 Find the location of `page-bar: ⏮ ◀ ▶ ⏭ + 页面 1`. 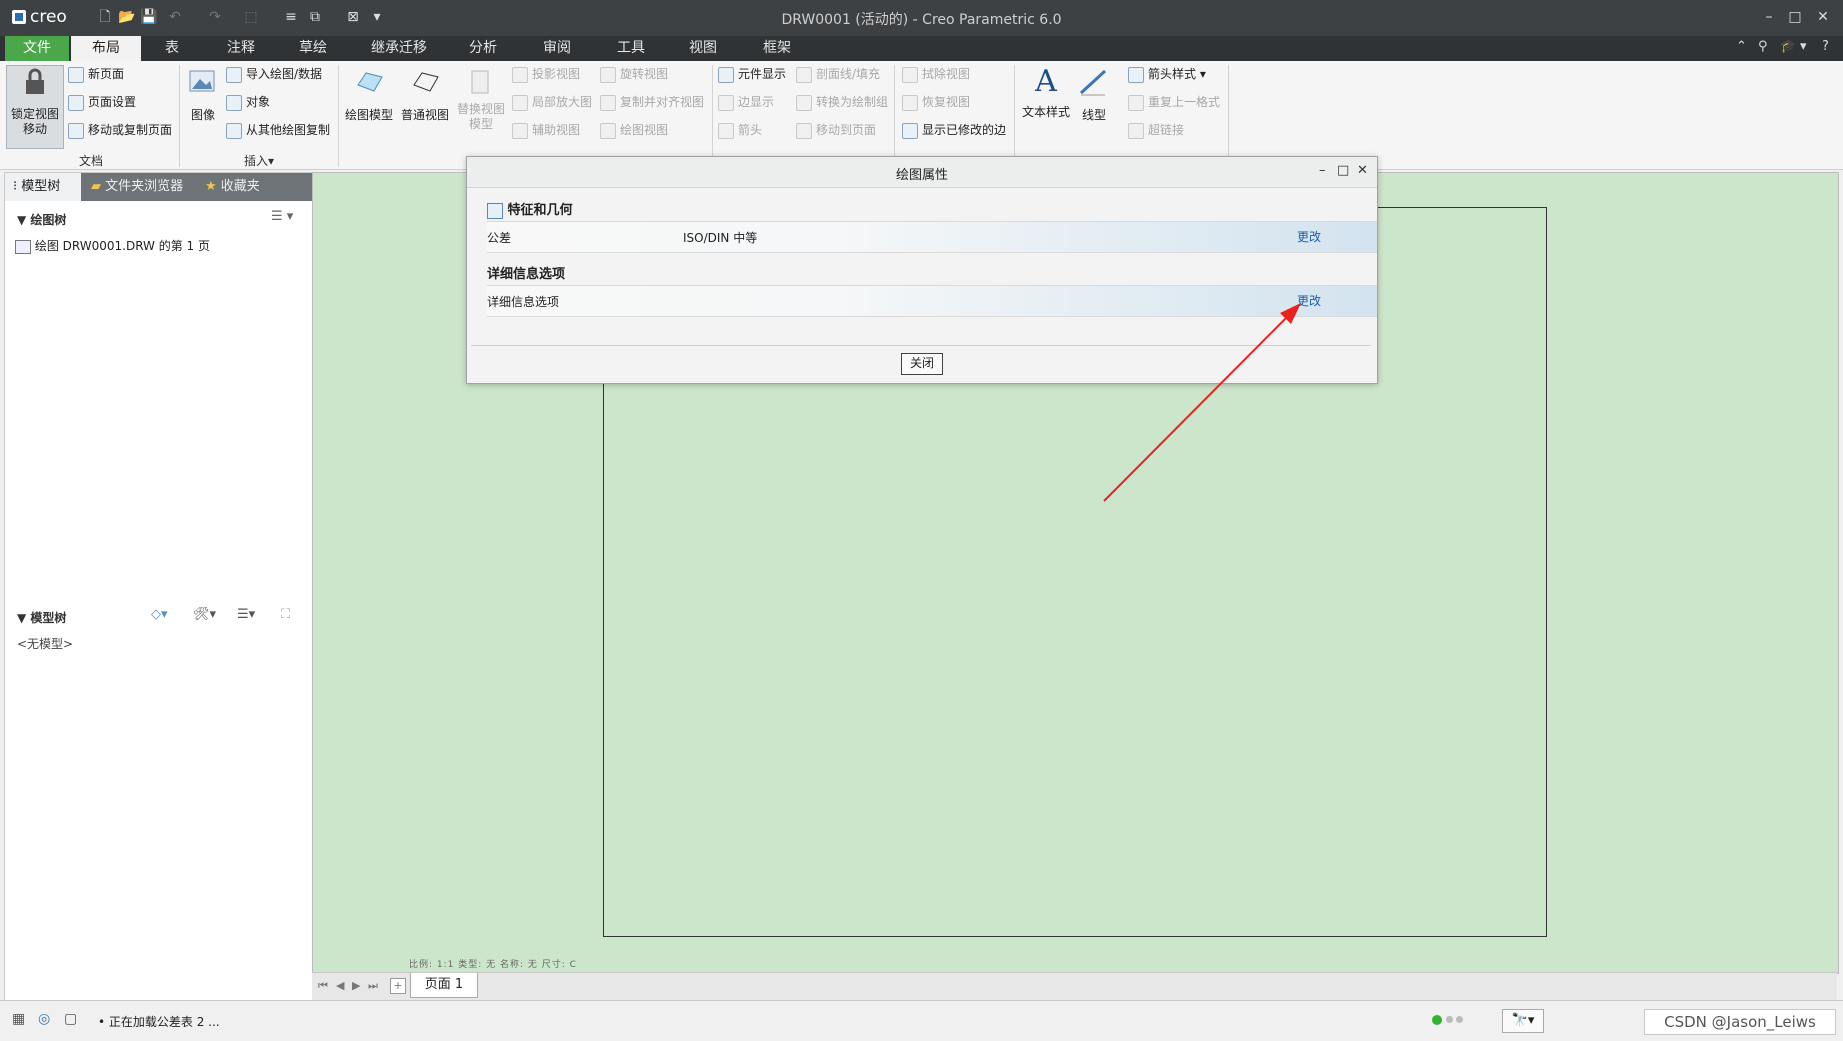

page-bar: ⏮ ◀ ▶ ⏭ + 页面 1 is located at coordinates (1074, 986).